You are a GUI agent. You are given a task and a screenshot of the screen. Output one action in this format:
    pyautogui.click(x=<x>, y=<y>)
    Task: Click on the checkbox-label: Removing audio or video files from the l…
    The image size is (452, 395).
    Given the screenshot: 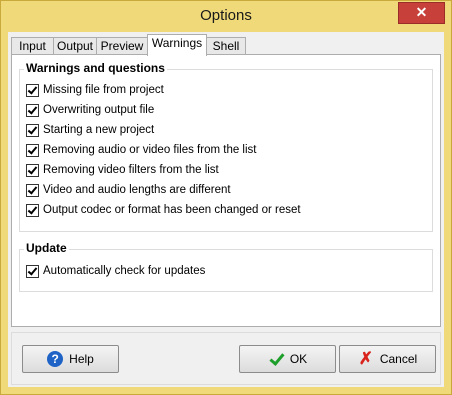 What is the action you would take?
    pyautogui.click(x=150, y=150)
    